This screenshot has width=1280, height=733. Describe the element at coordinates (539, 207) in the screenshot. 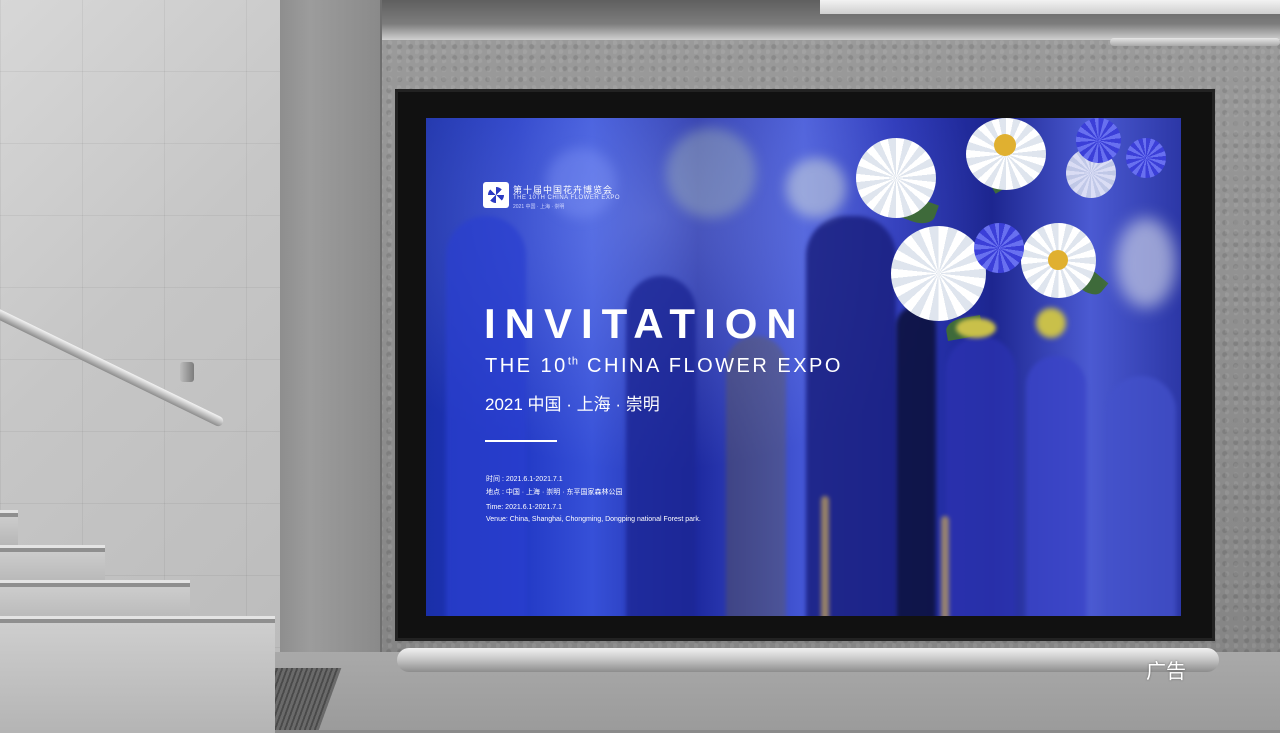

I see `logo-subline: 2021 中国 · 上海 · 崇明` at that location.